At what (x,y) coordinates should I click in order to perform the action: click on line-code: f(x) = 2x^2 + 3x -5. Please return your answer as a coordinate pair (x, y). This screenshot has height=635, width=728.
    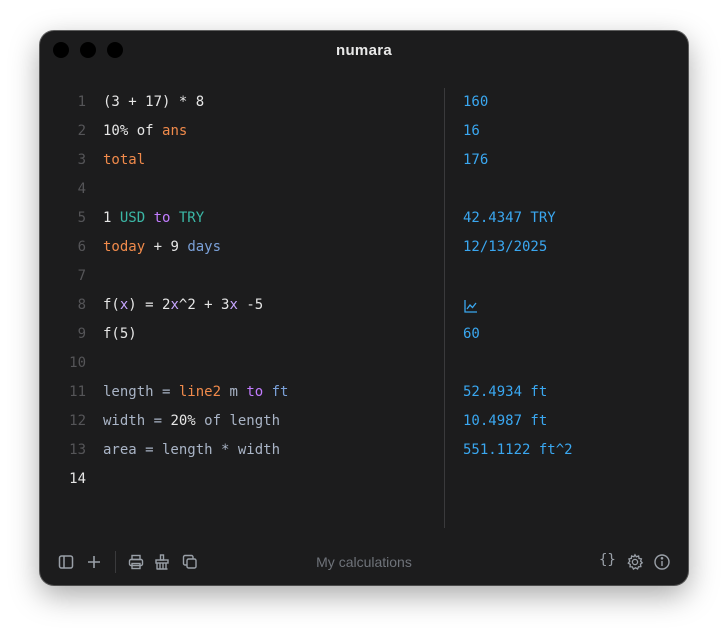
    Looking at the image, I should click on (183, 305).